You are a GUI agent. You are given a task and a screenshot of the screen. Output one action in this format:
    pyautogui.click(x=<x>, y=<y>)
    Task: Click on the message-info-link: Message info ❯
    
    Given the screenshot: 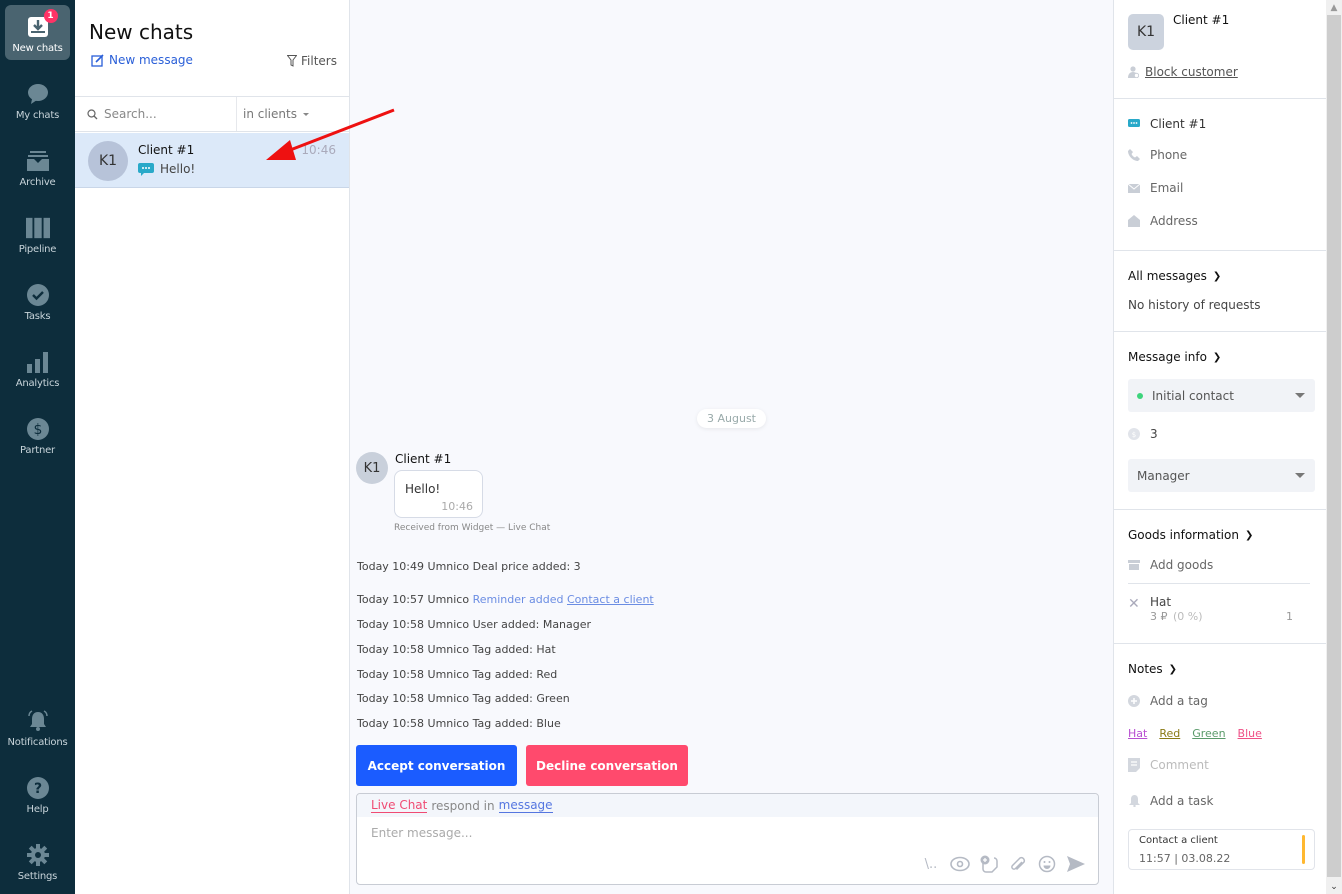 What is the action you would take?
    pyautogui.click(x=1174, y=357)
    